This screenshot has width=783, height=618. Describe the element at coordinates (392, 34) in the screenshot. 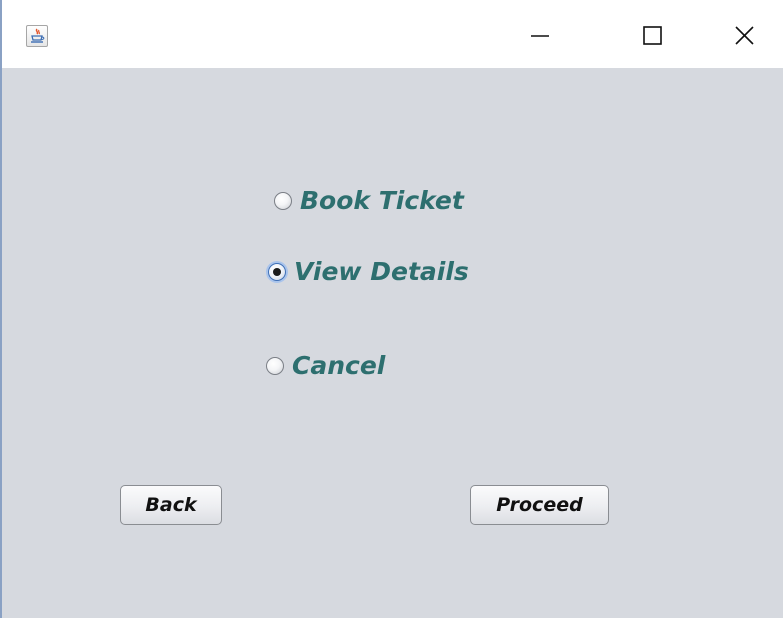

I see `title-bar` at that location.